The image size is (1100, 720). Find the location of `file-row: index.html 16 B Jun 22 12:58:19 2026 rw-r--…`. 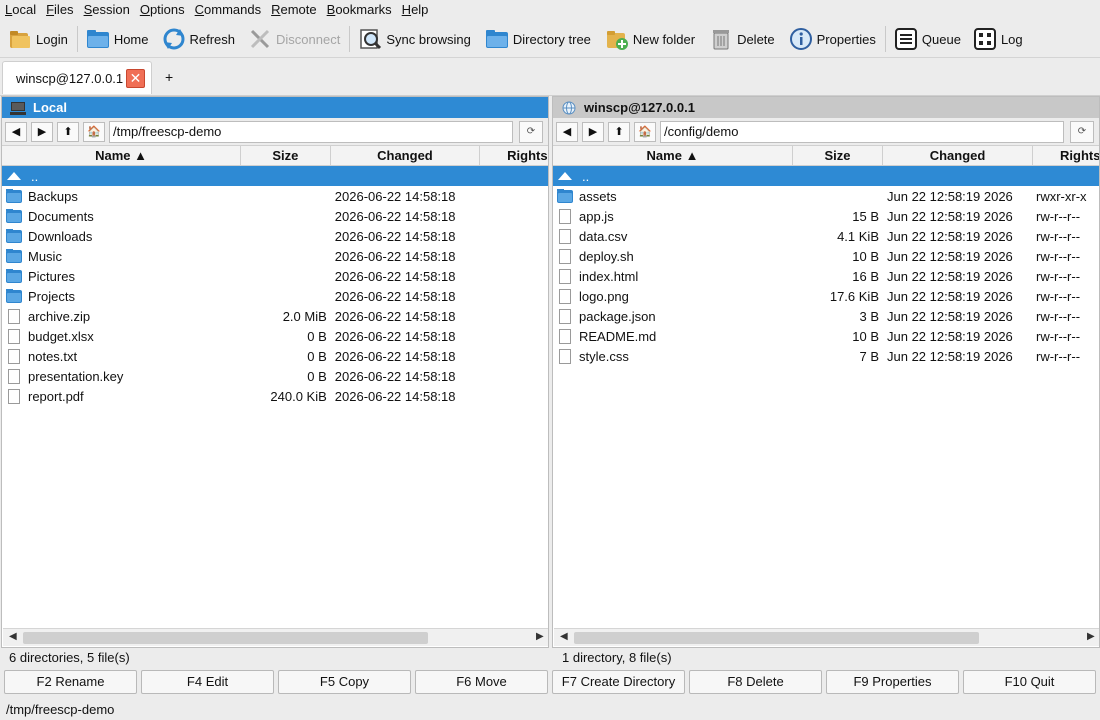

file-row: index.html 16 B Jun 22 12:58:19 2026 rw-r--… is located at coordinates (826, 276).